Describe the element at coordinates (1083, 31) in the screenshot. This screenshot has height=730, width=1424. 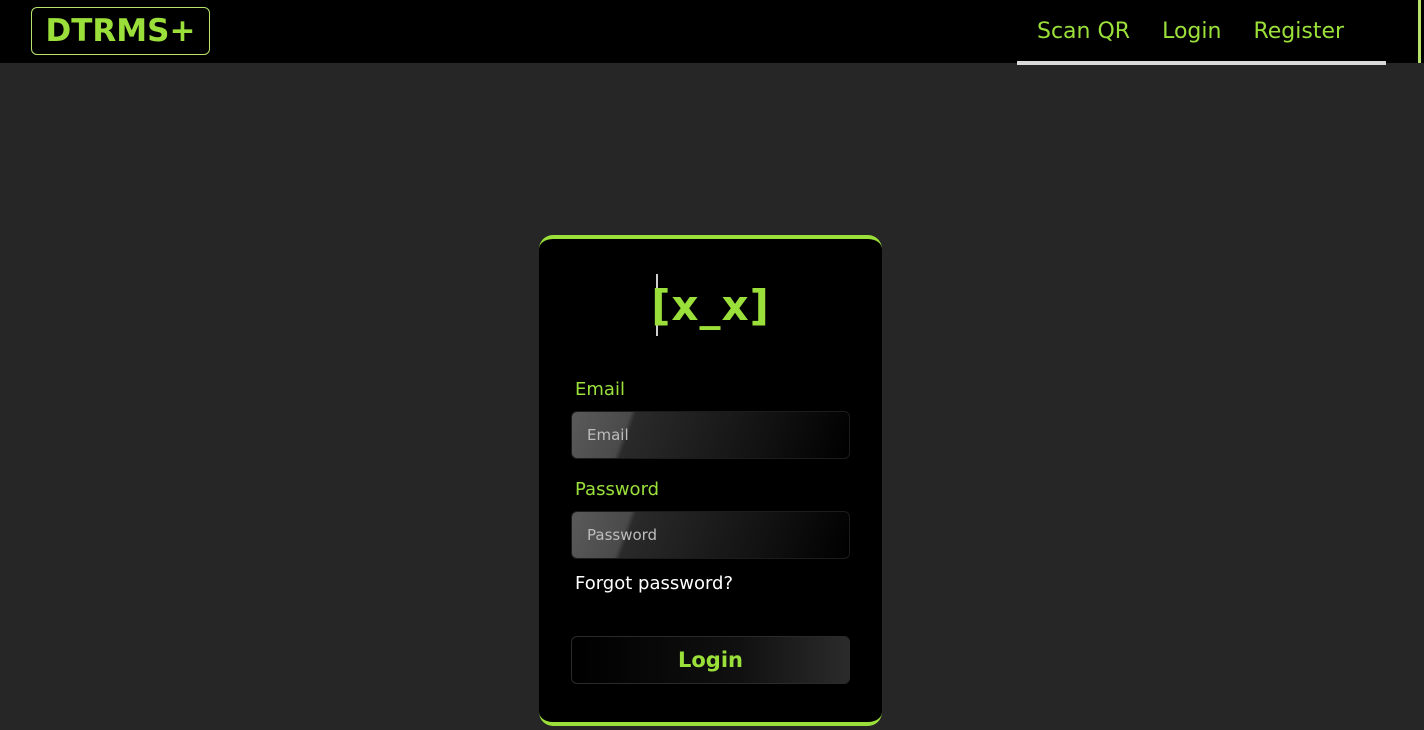
I see `nav-link-scan-qr: Scan QR` at that location.